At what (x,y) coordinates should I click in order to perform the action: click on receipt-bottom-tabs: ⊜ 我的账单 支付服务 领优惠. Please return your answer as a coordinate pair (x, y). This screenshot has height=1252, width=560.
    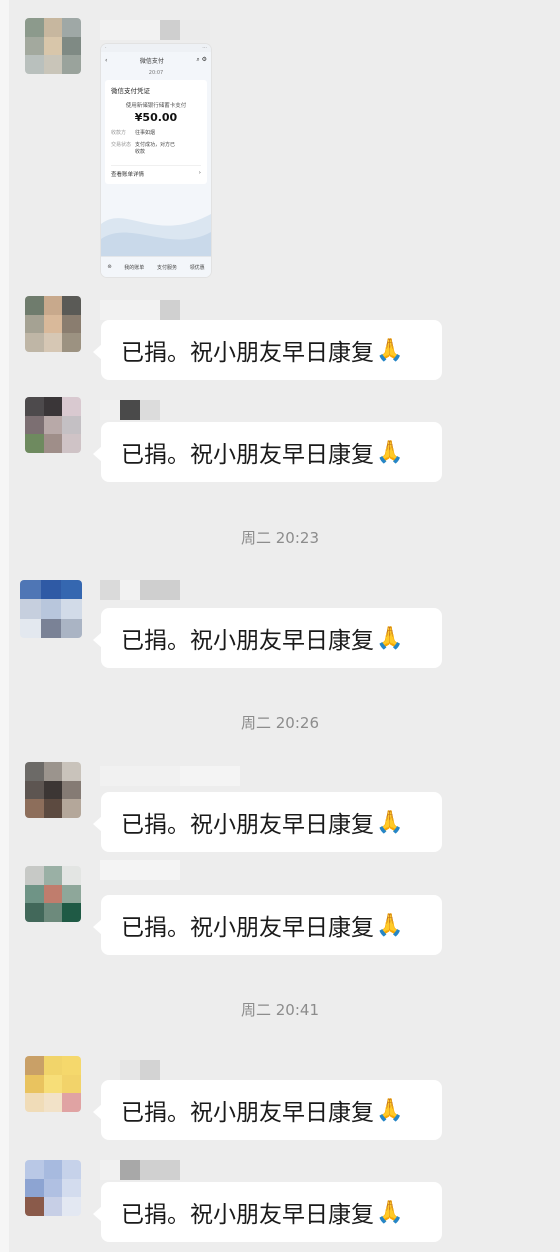
    Looking at the image, I should click on (156, 266).